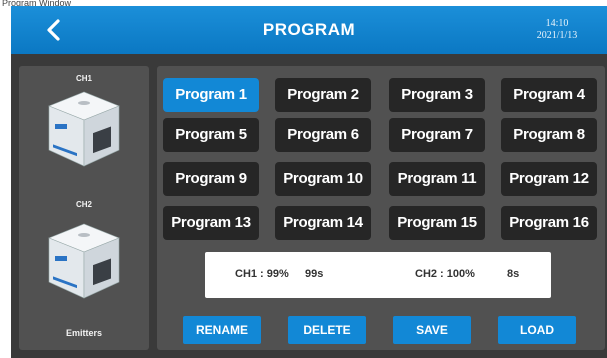 The image size is (607, 358). I want to click on program-button-2: Program 2, so click(323, 95).